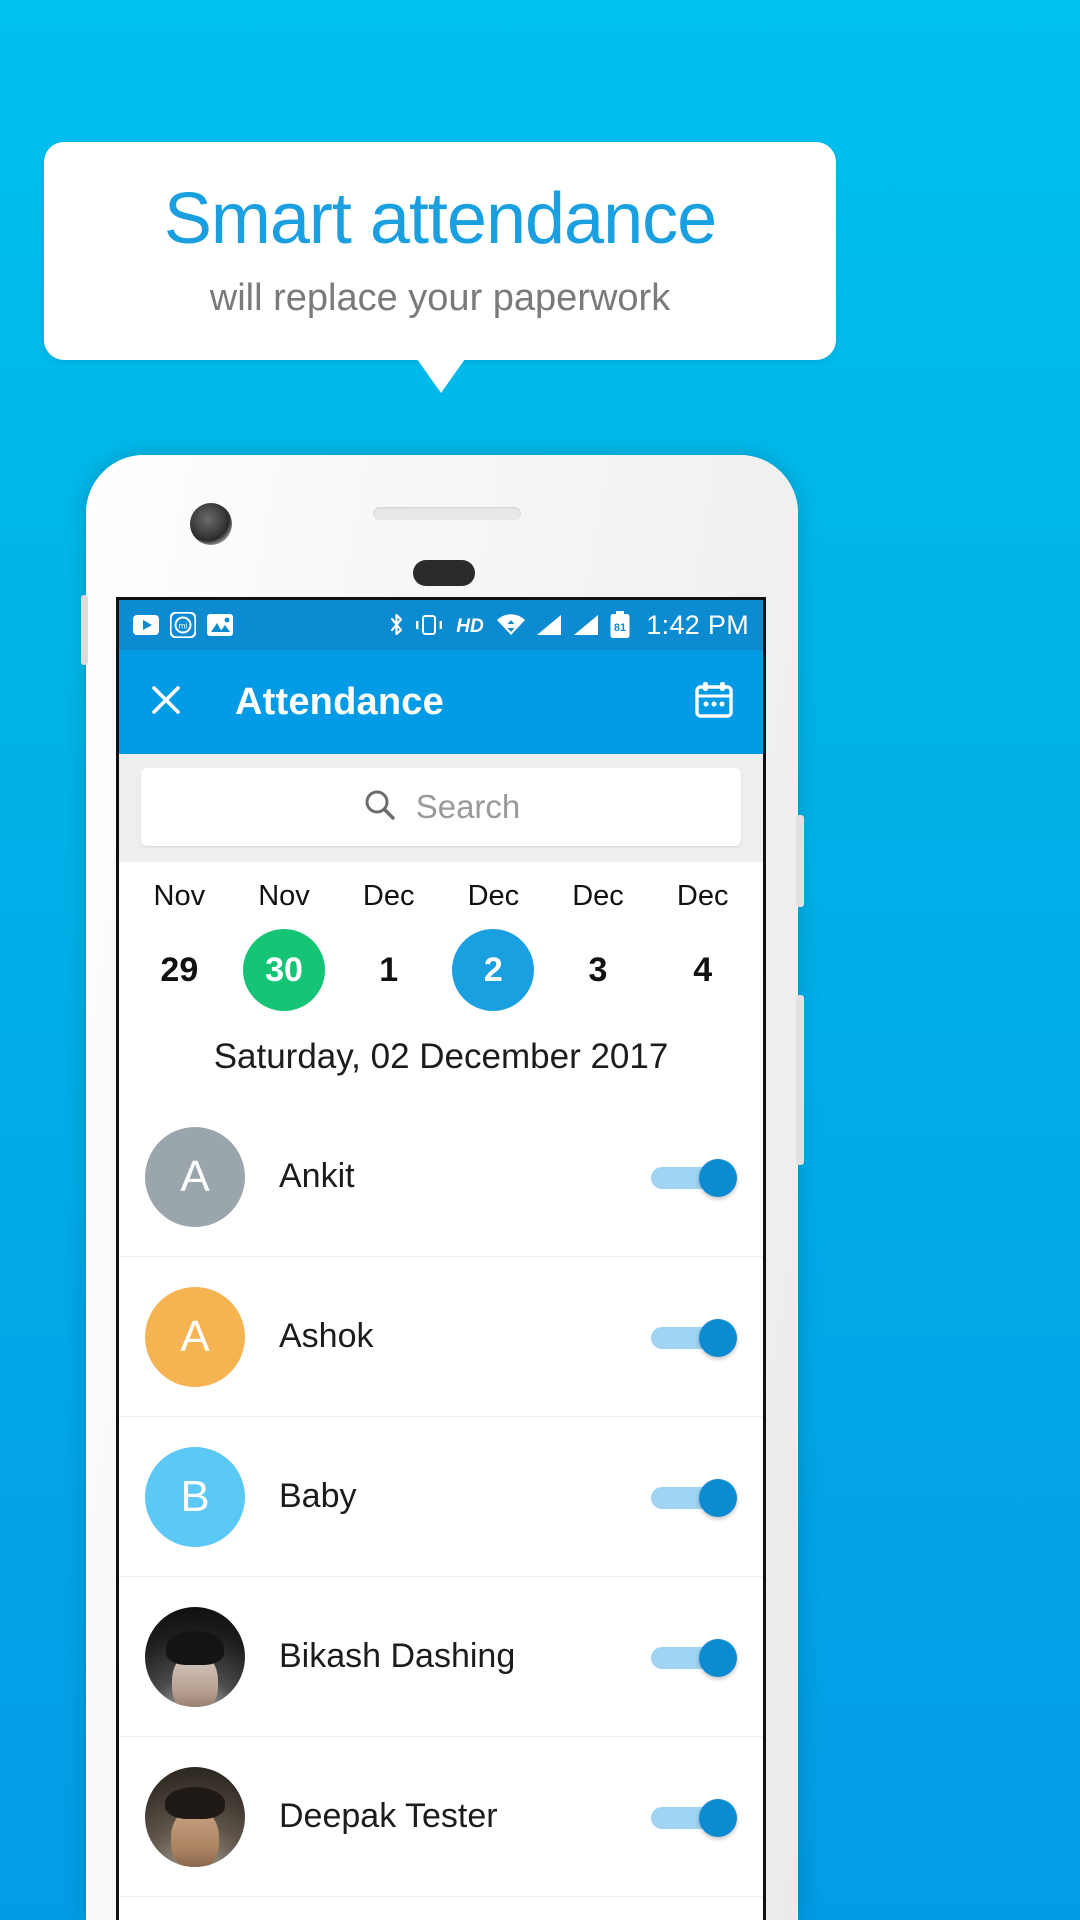  Describe the element at coordinates (440, 218) in the screenshot. I see `promo-title: Smart attendance` at that location.